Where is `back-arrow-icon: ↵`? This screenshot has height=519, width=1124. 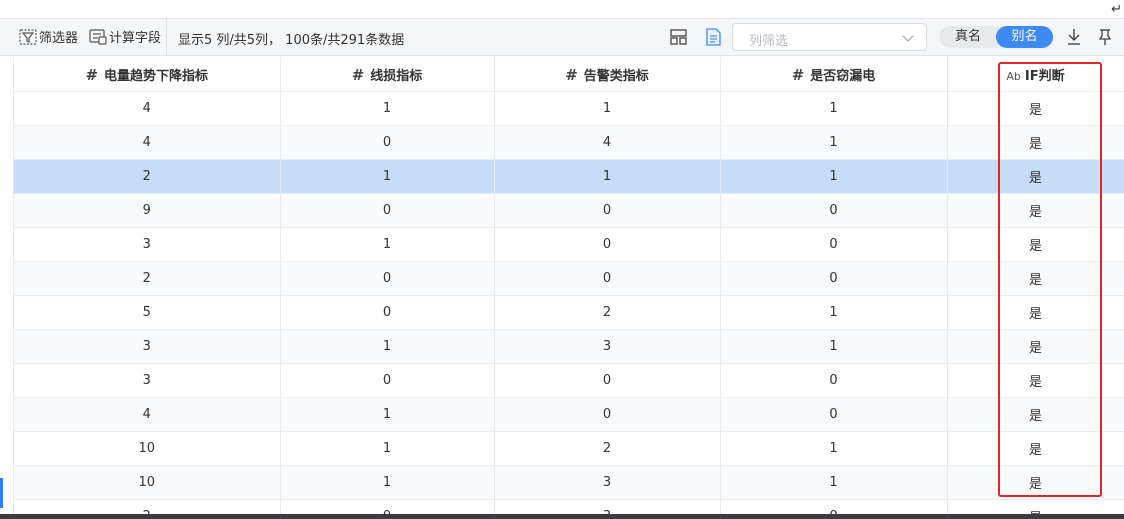
back-arrow-icon: ↵ is located at coordinates (1116, 9).